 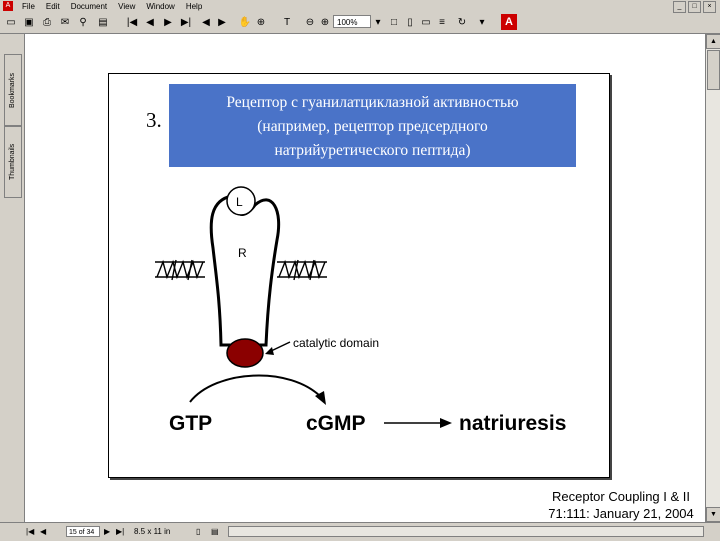 What do you see at coordinates (245, 270) in the screenshot?
I see `receptor-outline` at bounding box center [245, 270].